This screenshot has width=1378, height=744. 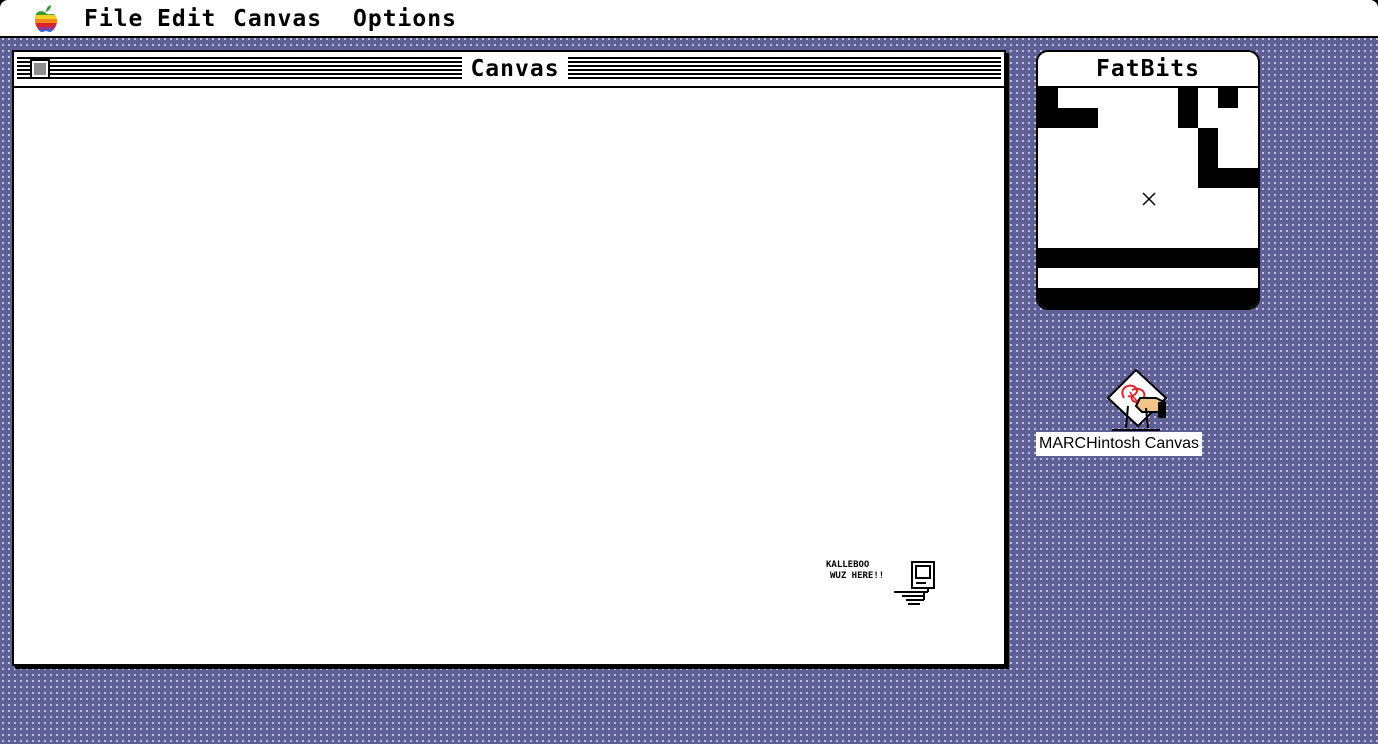 I want to click on screen-corner-right, so click(x=1374, y=4).